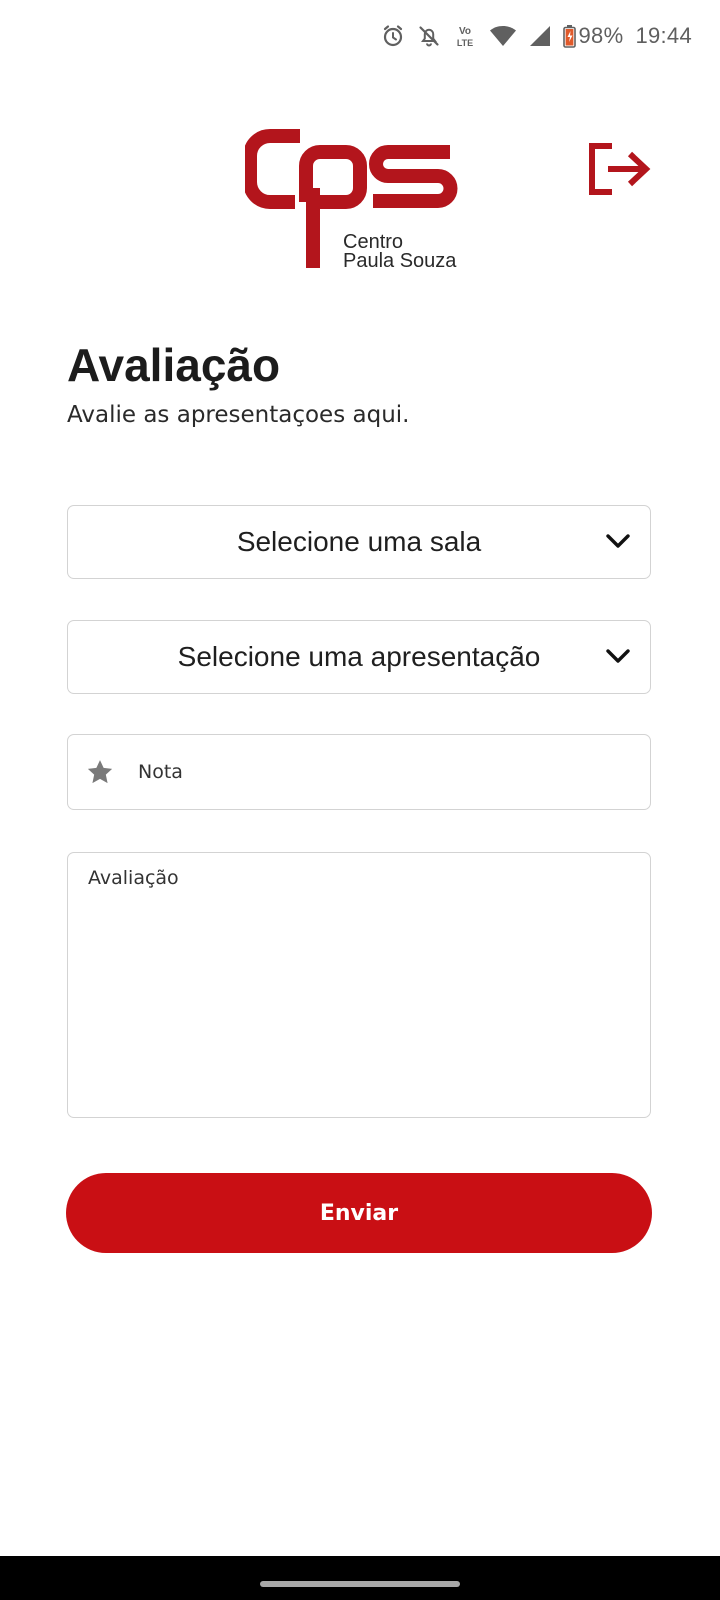  What do you see at coordinates (360, 35) in the screenshot?
I see `status-bar: Vo LTE 98% 19:44` at bounding box center [360, 35].